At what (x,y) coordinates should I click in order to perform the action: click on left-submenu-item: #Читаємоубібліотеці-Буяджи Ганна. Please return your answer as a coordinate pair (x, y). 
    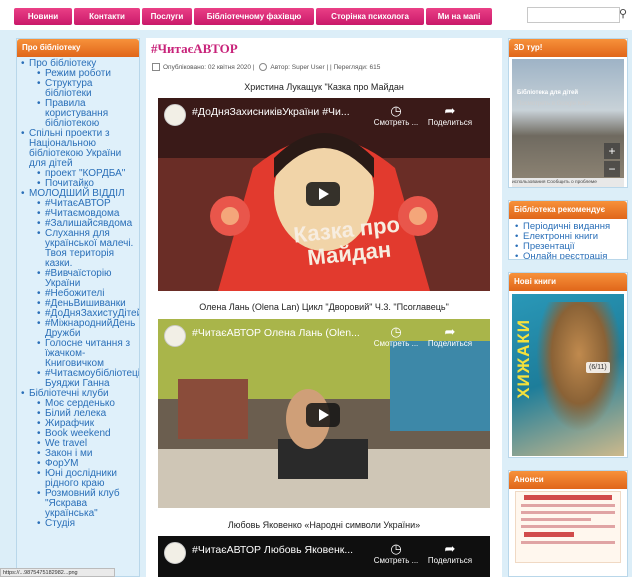
    Looking at the image, I should click on (80, 379).